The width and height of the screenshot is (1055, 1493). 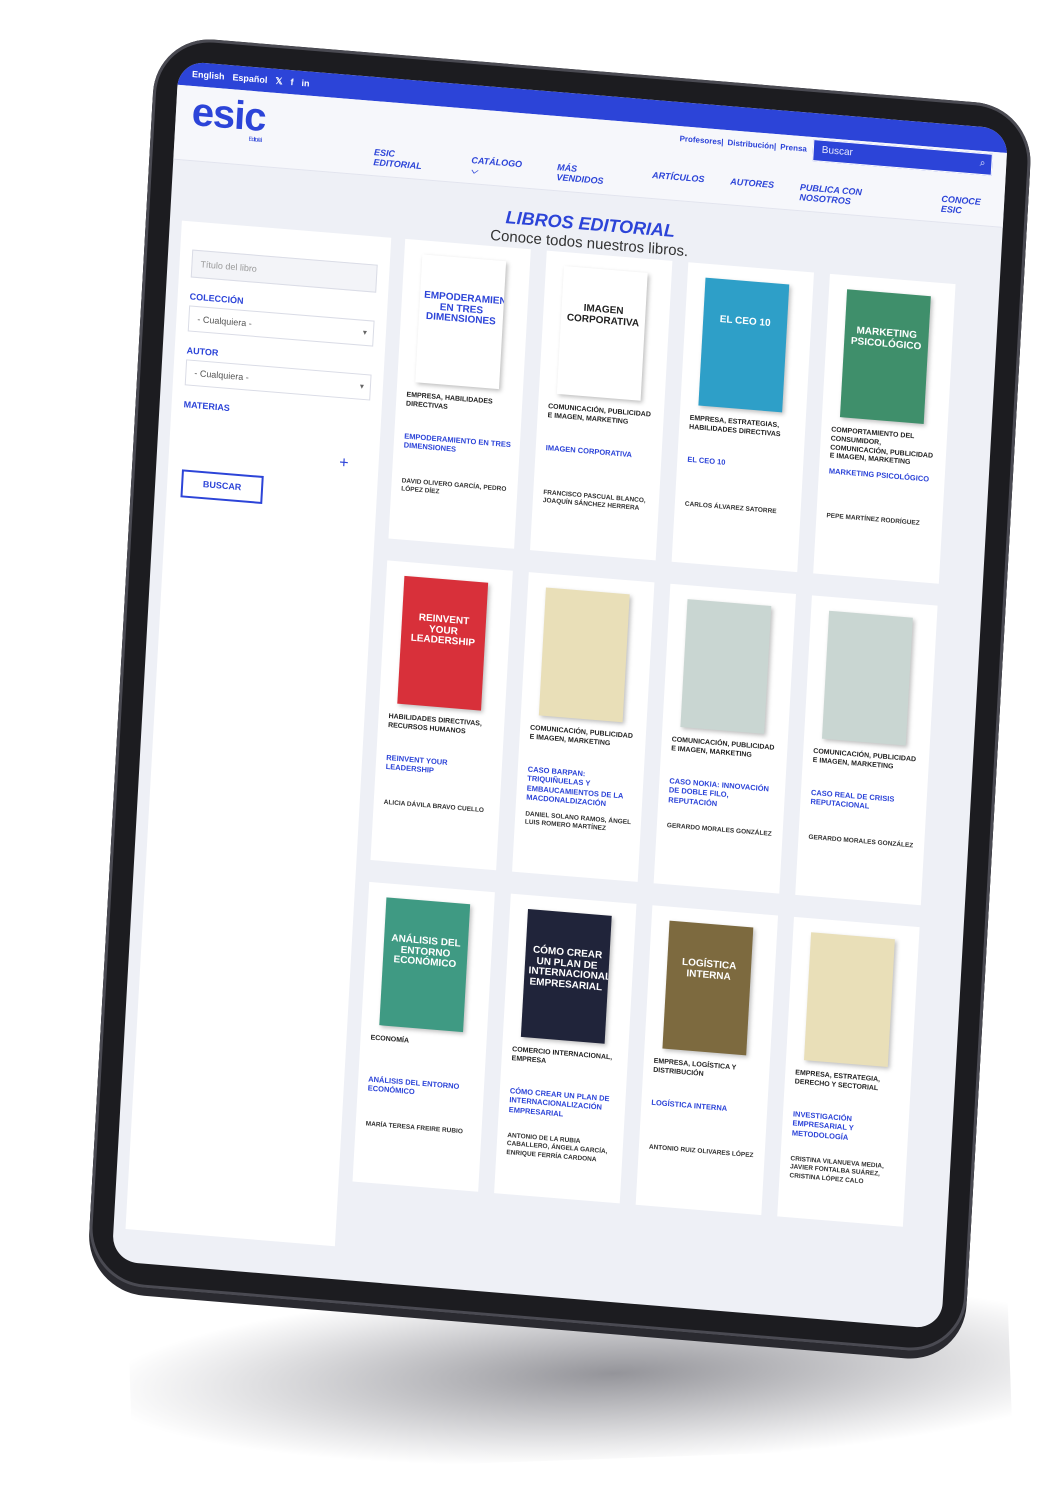 I want to click on book-cover: EL CEO 10, so click(x=744, y=345).